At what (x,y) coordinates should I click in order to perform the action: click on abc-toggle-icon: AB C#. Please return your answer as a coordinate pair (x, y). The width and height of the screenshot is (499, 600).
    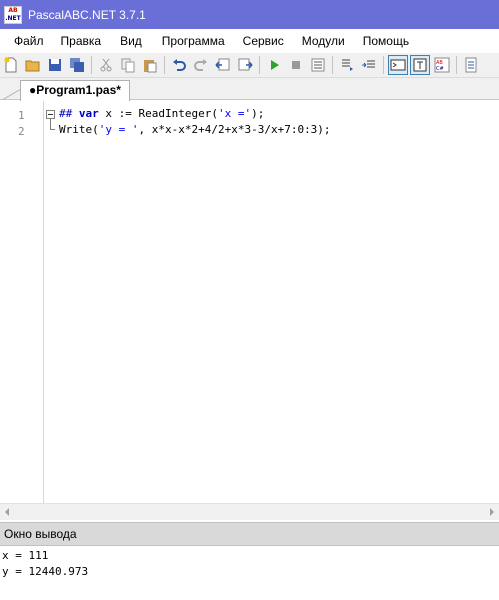
    Looking at the image, I should click on (442, 65).